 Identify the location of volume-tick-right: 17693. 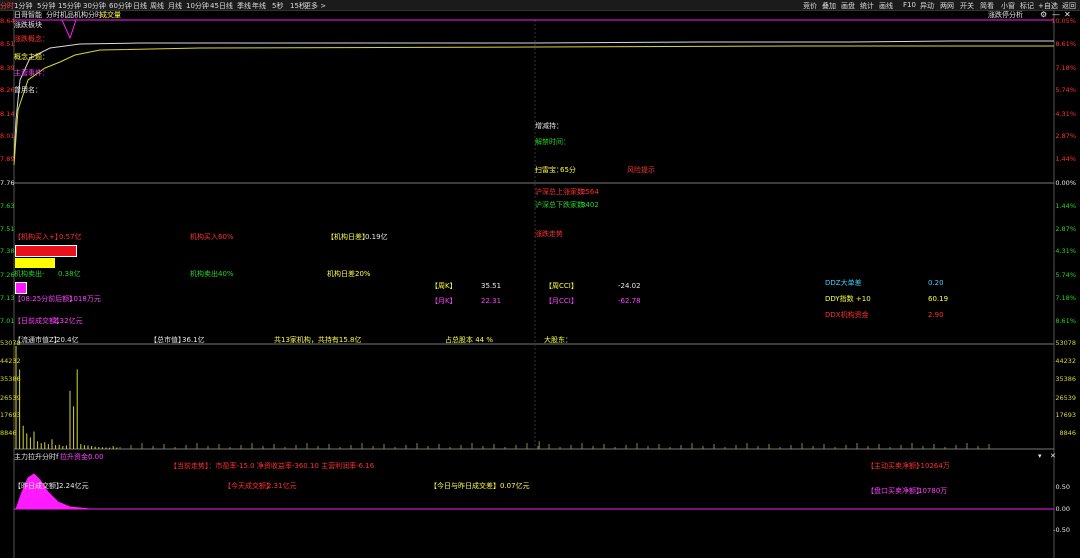
(1065, 415).